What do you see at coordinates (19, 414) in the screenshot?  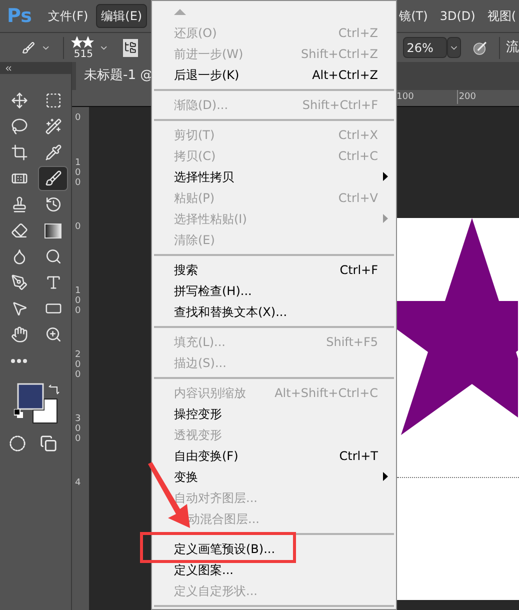 I see `default-colors-icon` at bounding box center [19, 414].